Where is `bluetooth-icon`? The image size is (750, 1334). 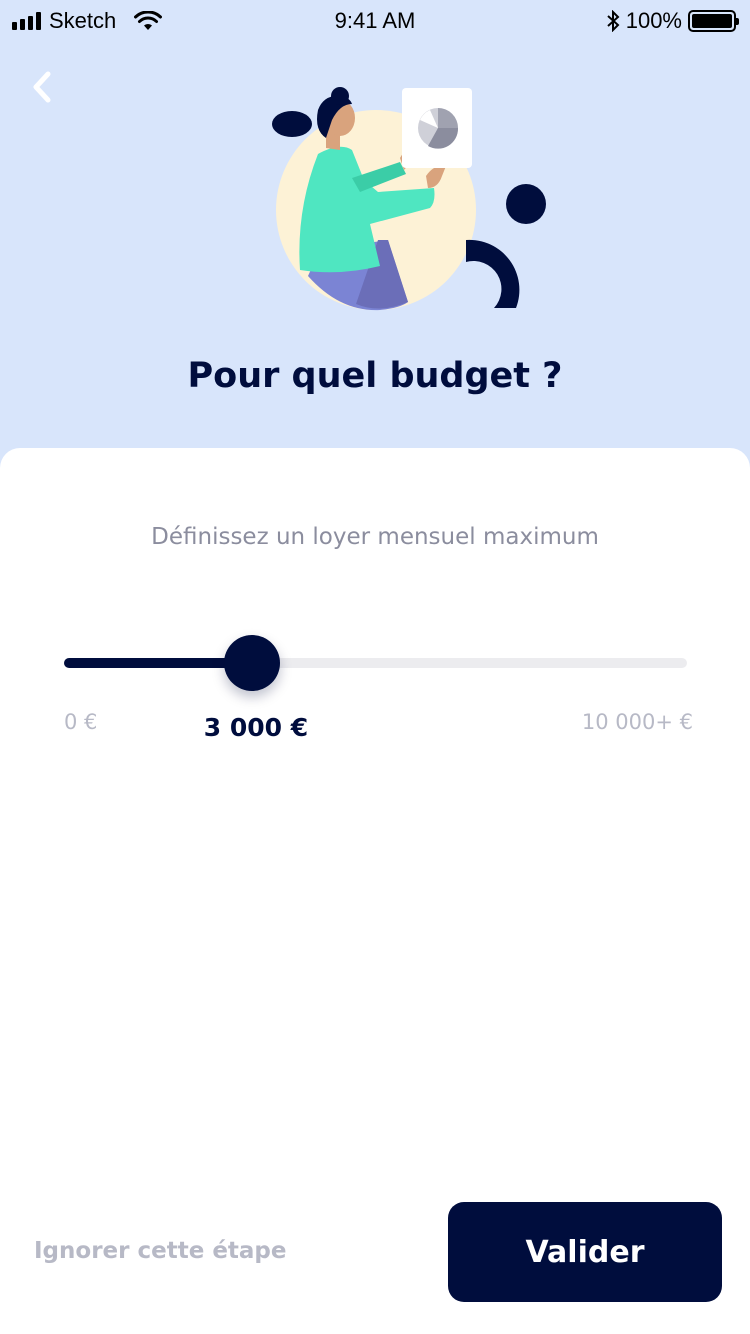
bluetooth-icon is located at coordinates (613, 21).